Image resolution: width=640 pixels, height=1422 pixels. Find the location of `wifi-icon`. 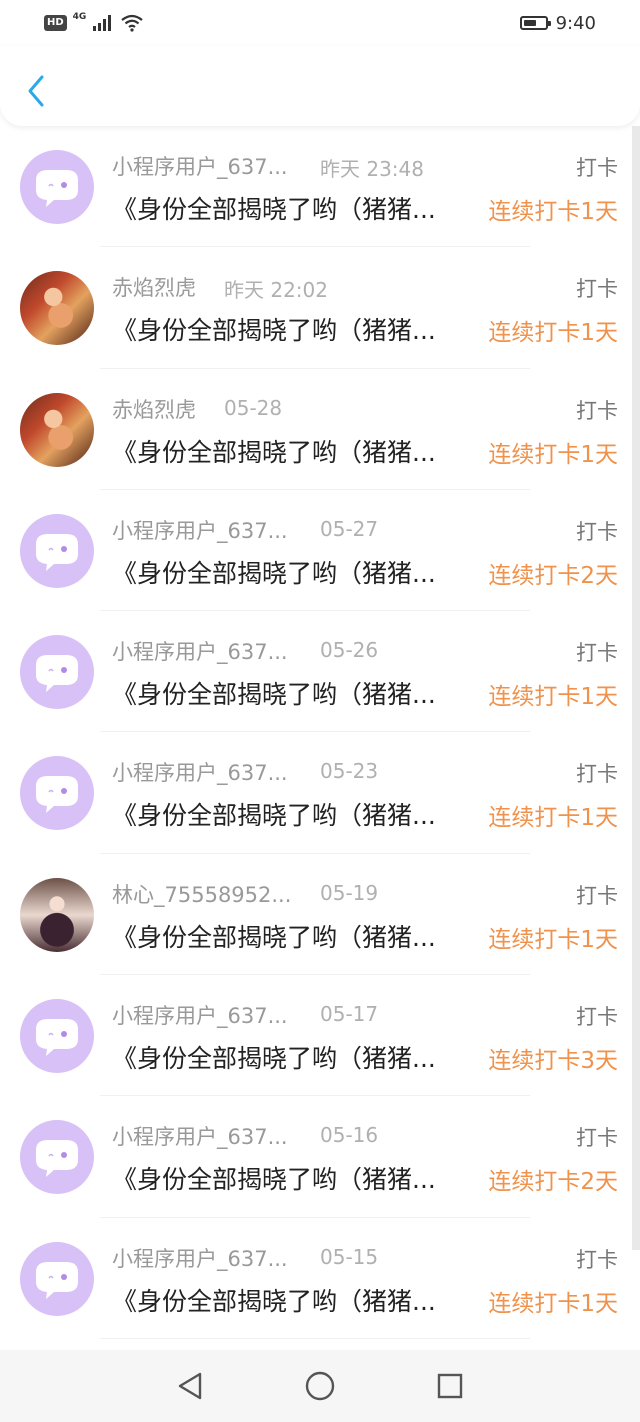

wifi-icon is located at coordinates (132, 23).